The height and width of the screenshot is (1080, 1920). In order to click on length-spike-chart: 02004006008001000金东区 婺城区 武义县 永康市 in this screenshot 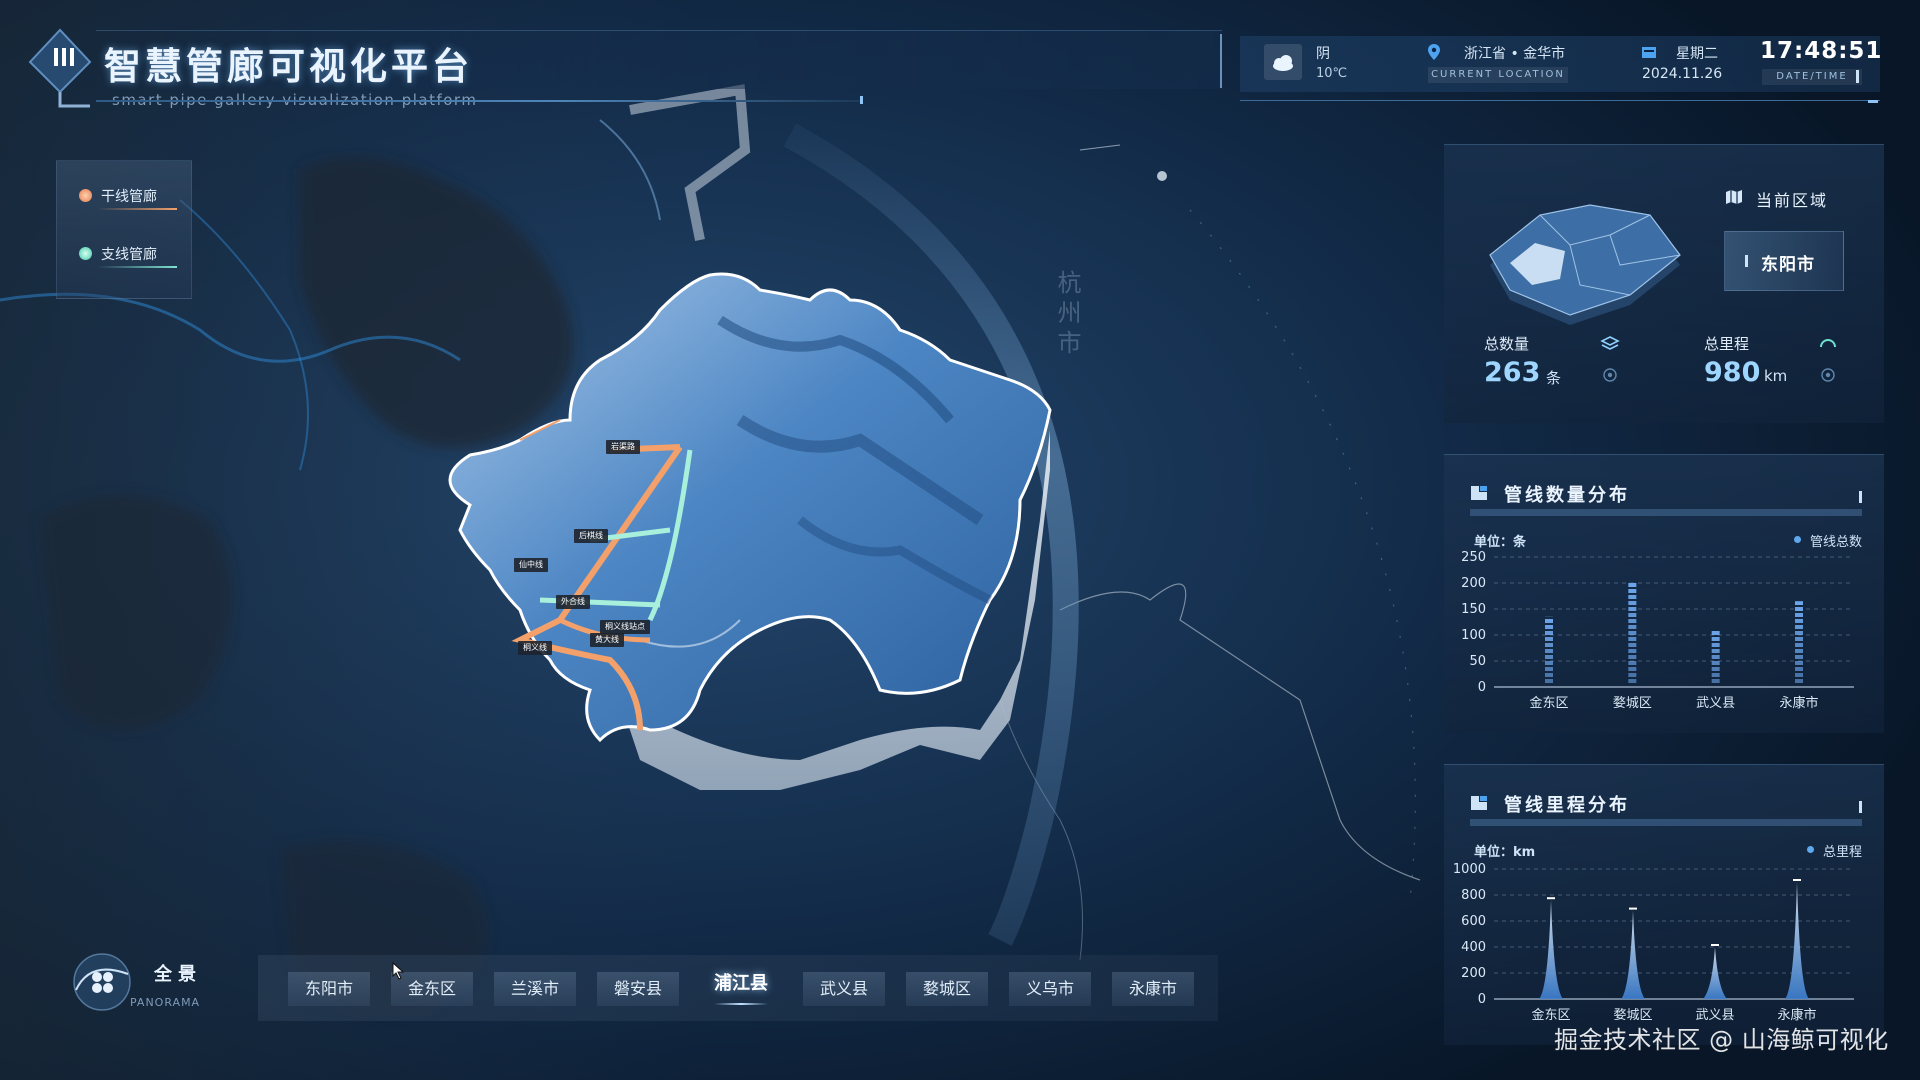, I will do `click(1653, 942)`.